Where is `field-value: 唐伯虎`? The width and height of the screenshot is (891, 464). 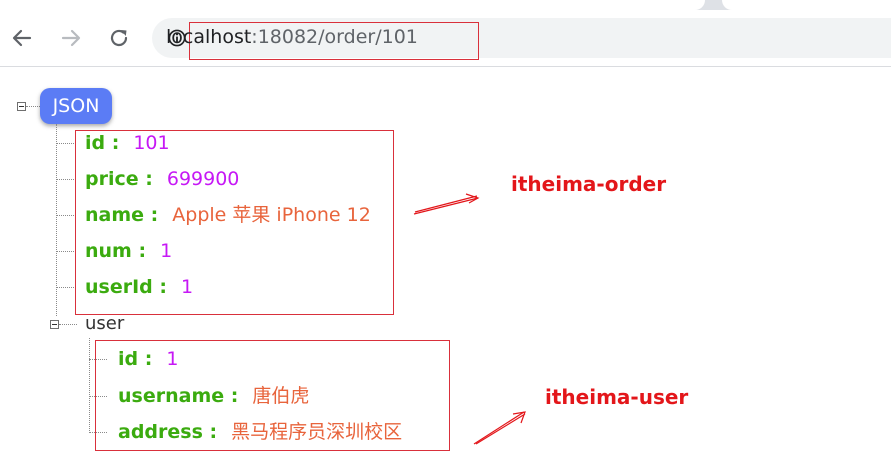
field-value: 唐伯虎 is located at coordinates (281, 396).